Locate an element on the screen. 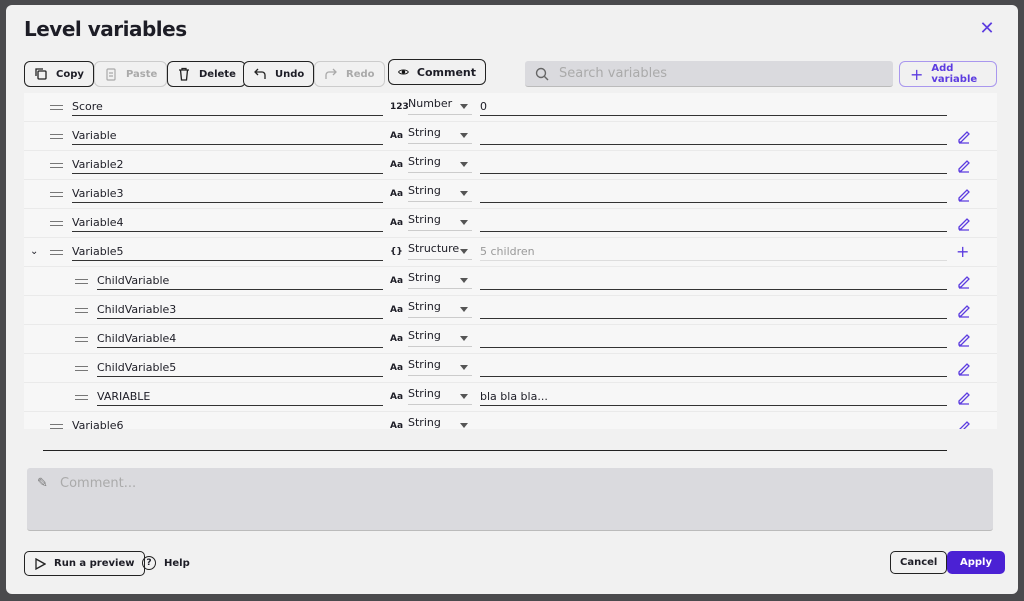 The height and width of the screenshot is (601, 1024). search-placeholder: Search variables is located at coordinates (613, 73).